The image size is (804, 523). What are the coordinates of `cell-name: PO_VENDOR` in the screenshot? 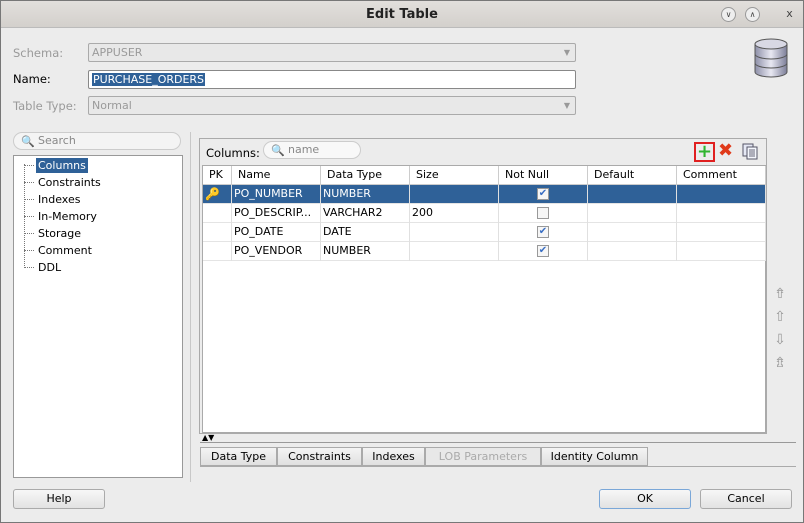 It's located at (276, 251).